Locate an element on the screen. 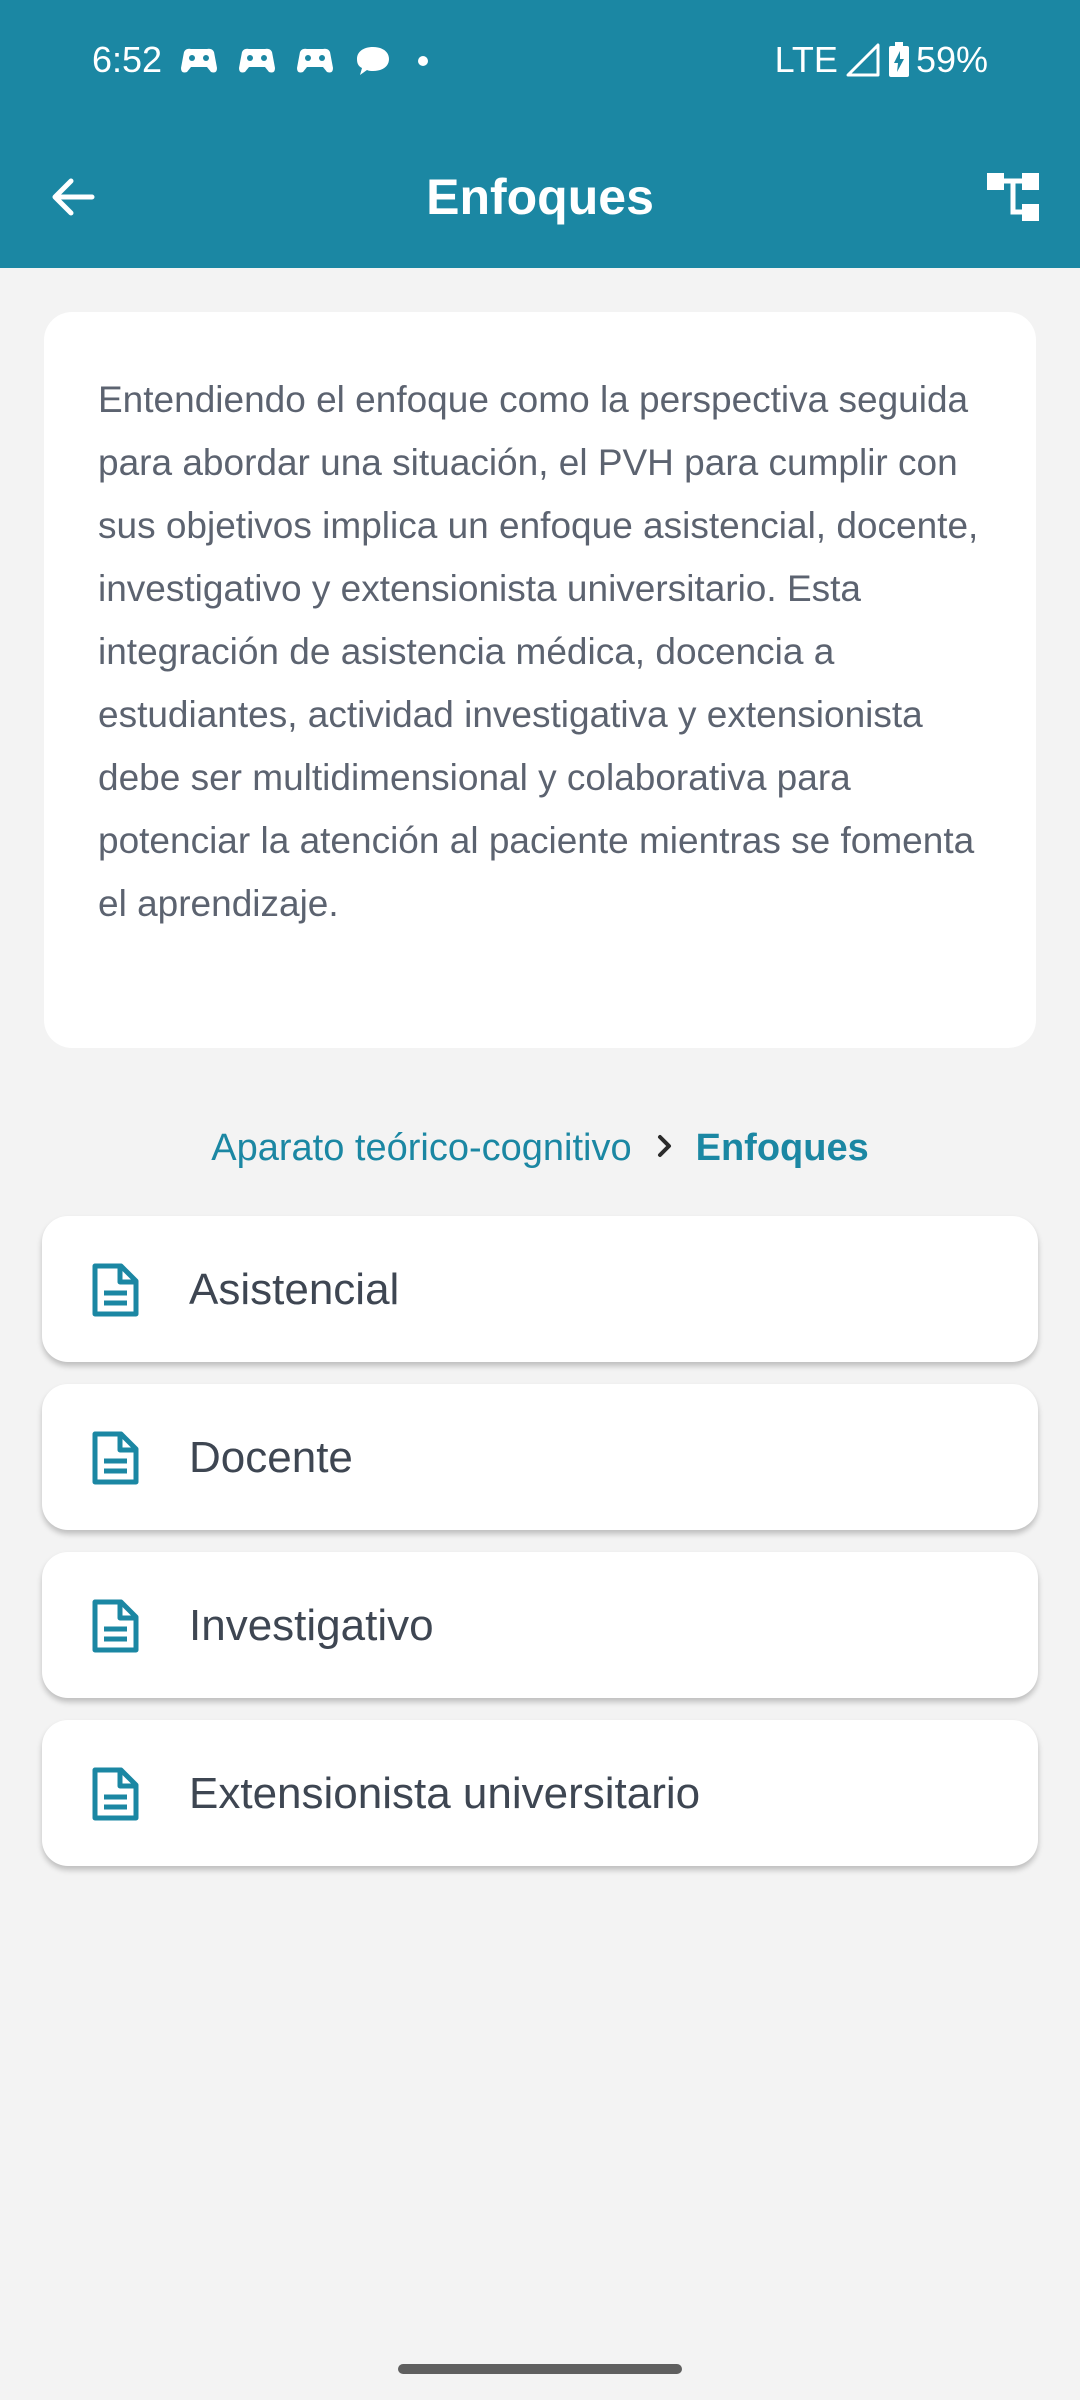  notification-icons is located at coordinates (304, 61).